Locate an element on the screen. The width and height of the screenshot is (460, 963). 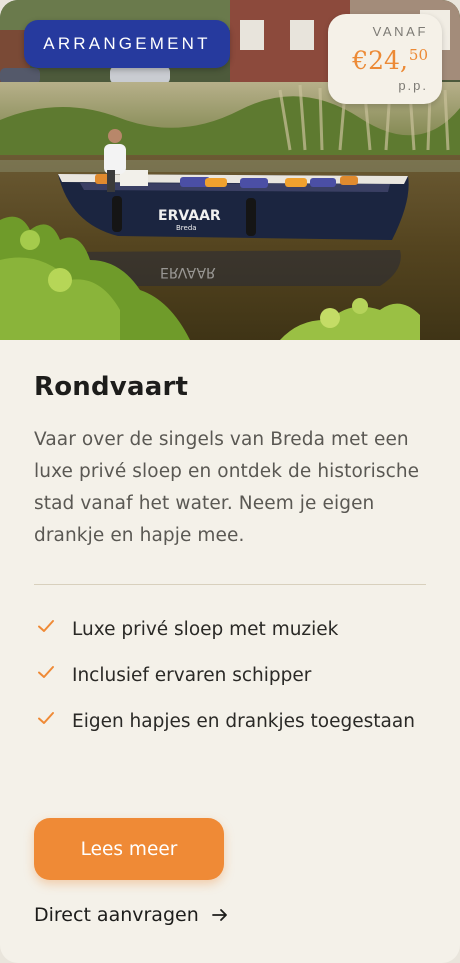
feature-label: Inclusief ervaren schipper is located at coordinates (192, 675).